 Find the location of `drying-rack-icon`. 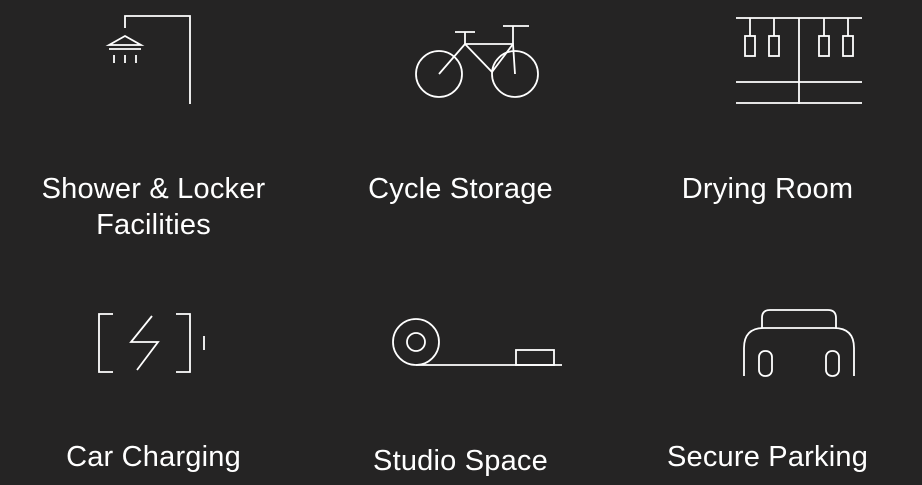

drying-rack-icon is located at coordinates (799, 60).